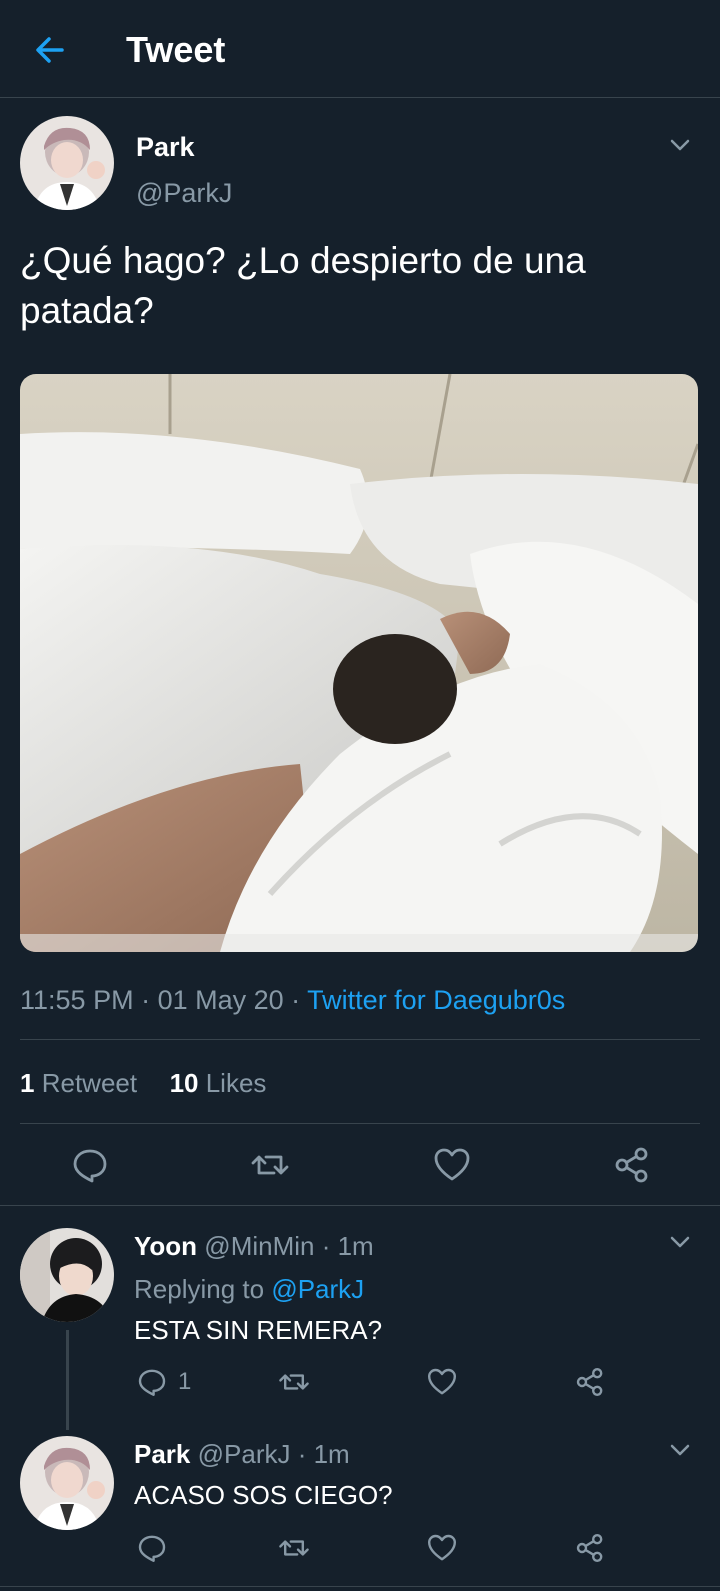 This screenshot has width=720, height=1591. What do you see at coordinates (165, 147) in the screenshot?
I see `author-name: Park` at bounding box center [165, 147].